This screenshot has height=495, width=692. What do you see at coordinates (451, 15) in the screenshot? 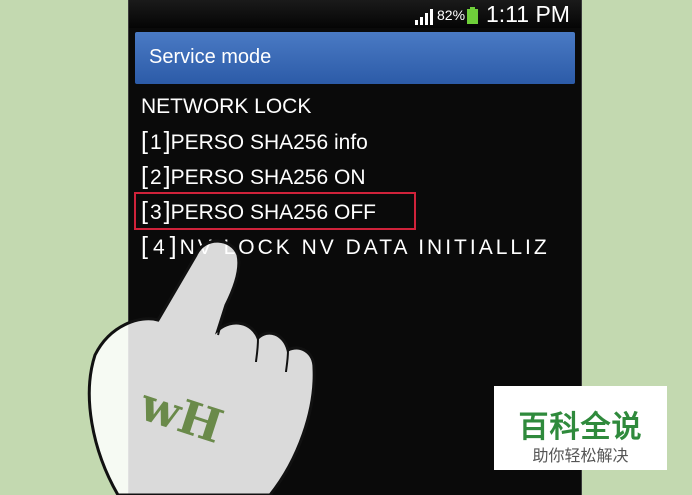
I see `battery-percent: 82%` at bounding box center [451, 15].